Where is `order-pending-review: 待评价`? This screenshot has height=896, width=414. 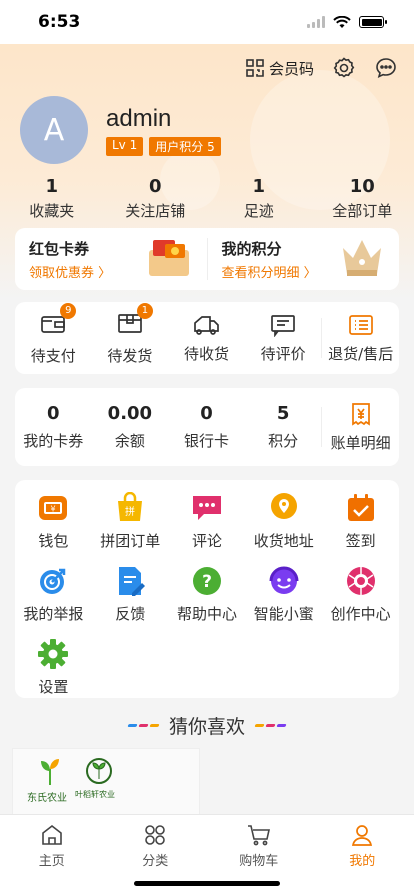
order-pending-review: 待评价 is located at coordinates (283, 338).